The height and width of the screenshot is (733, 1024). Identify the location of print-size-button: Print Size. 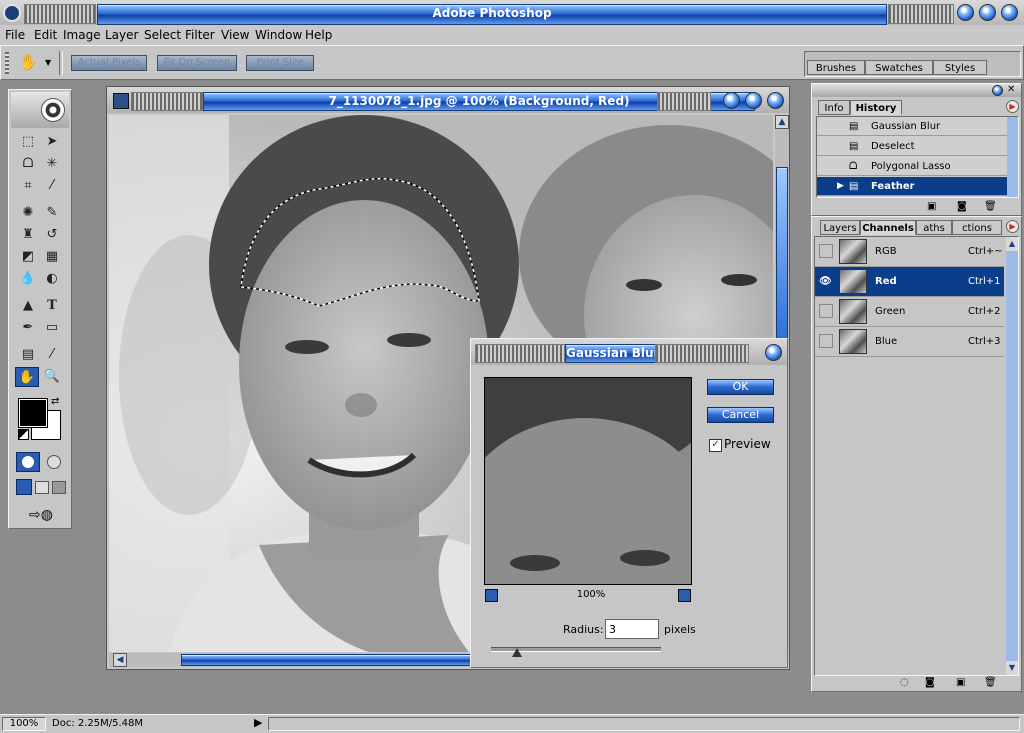
(280, 63).